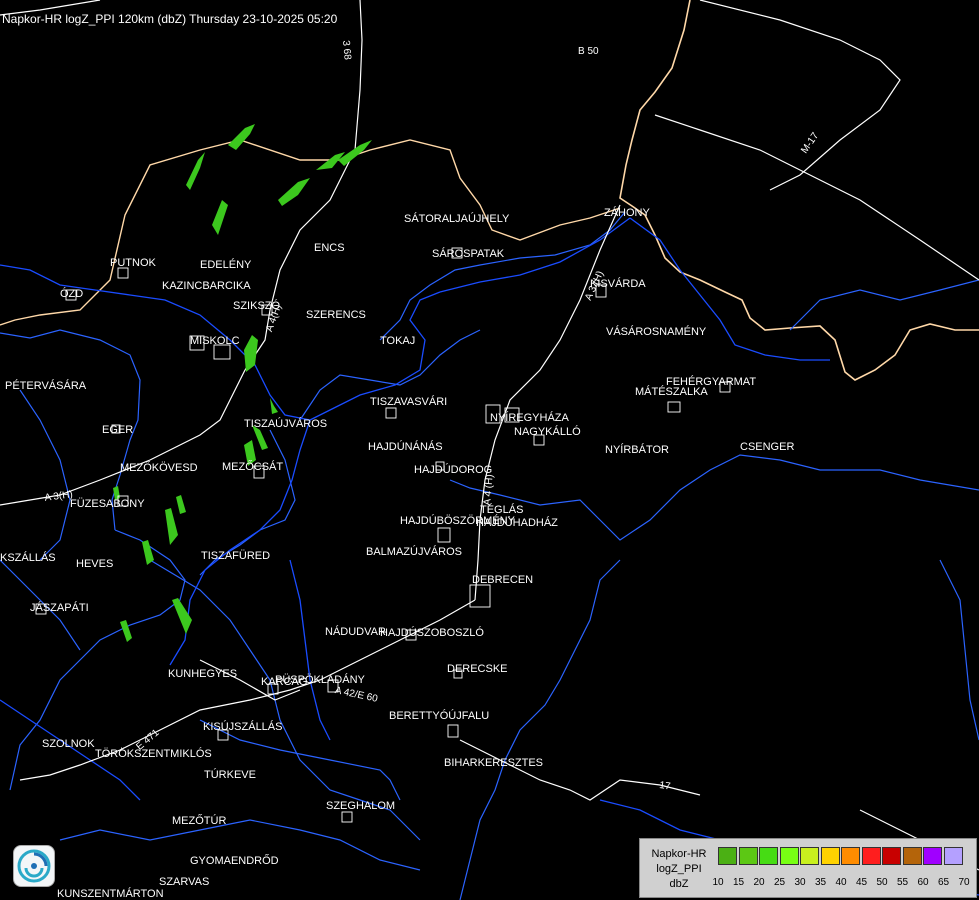 This screenshot has width=979, height=900. What do you see at coordinates (453, 470) in the screenshot?
I see `city-label: HAJDÚDOROG` at bounding box center [453, 470].